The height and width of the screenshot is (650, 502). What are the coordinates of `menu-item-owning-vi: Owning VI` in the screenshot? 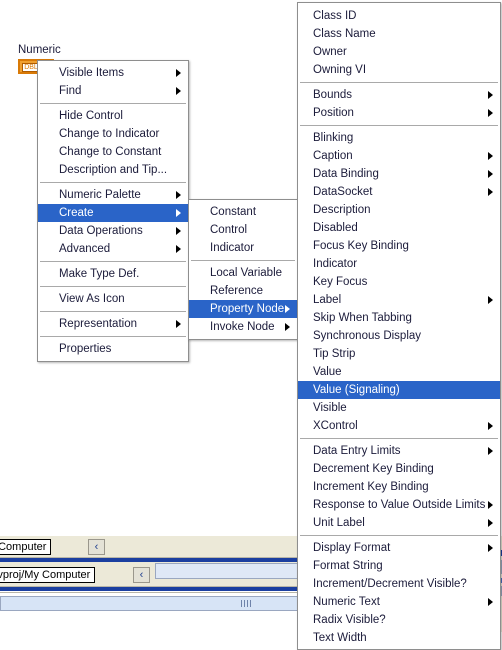 It's located at (399, 70).